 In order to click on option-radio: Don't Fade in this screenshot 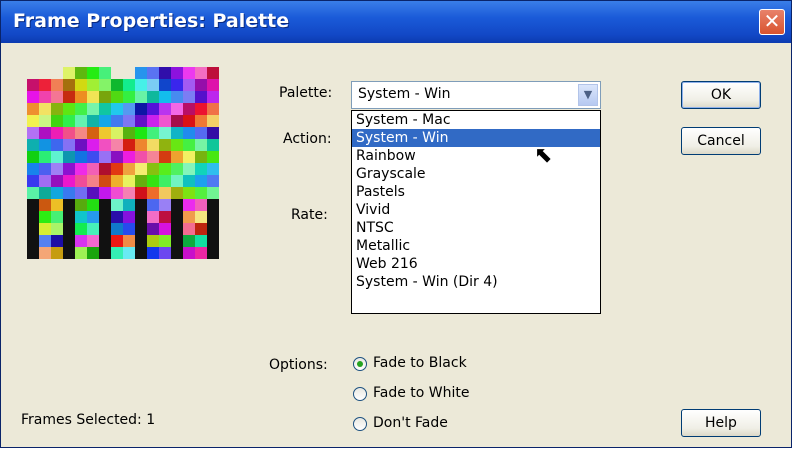, I will do `click(453, 426)`.